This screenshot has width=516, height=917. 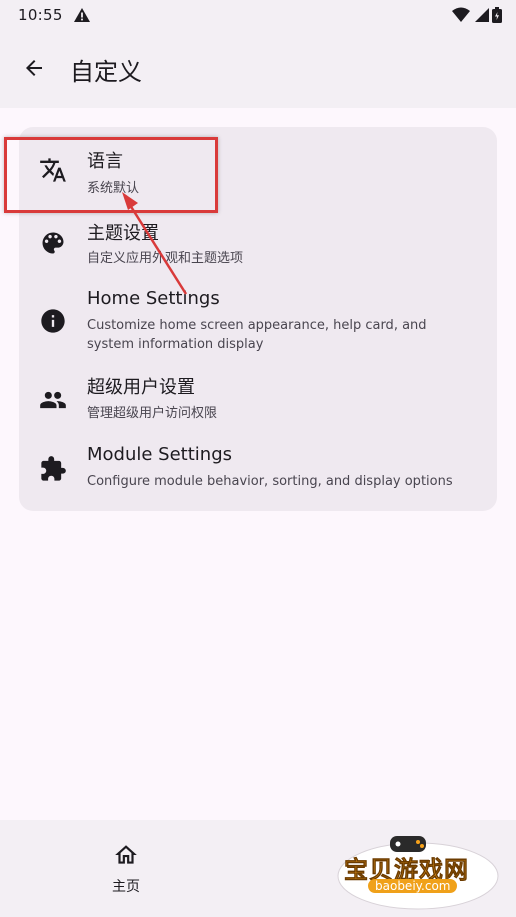 What do you see at coordinates (417, 870) in the screenshot?
I see `watermark-logo: 宝贝游戏网 baobeiy.com` at bounding box center [417, 870].